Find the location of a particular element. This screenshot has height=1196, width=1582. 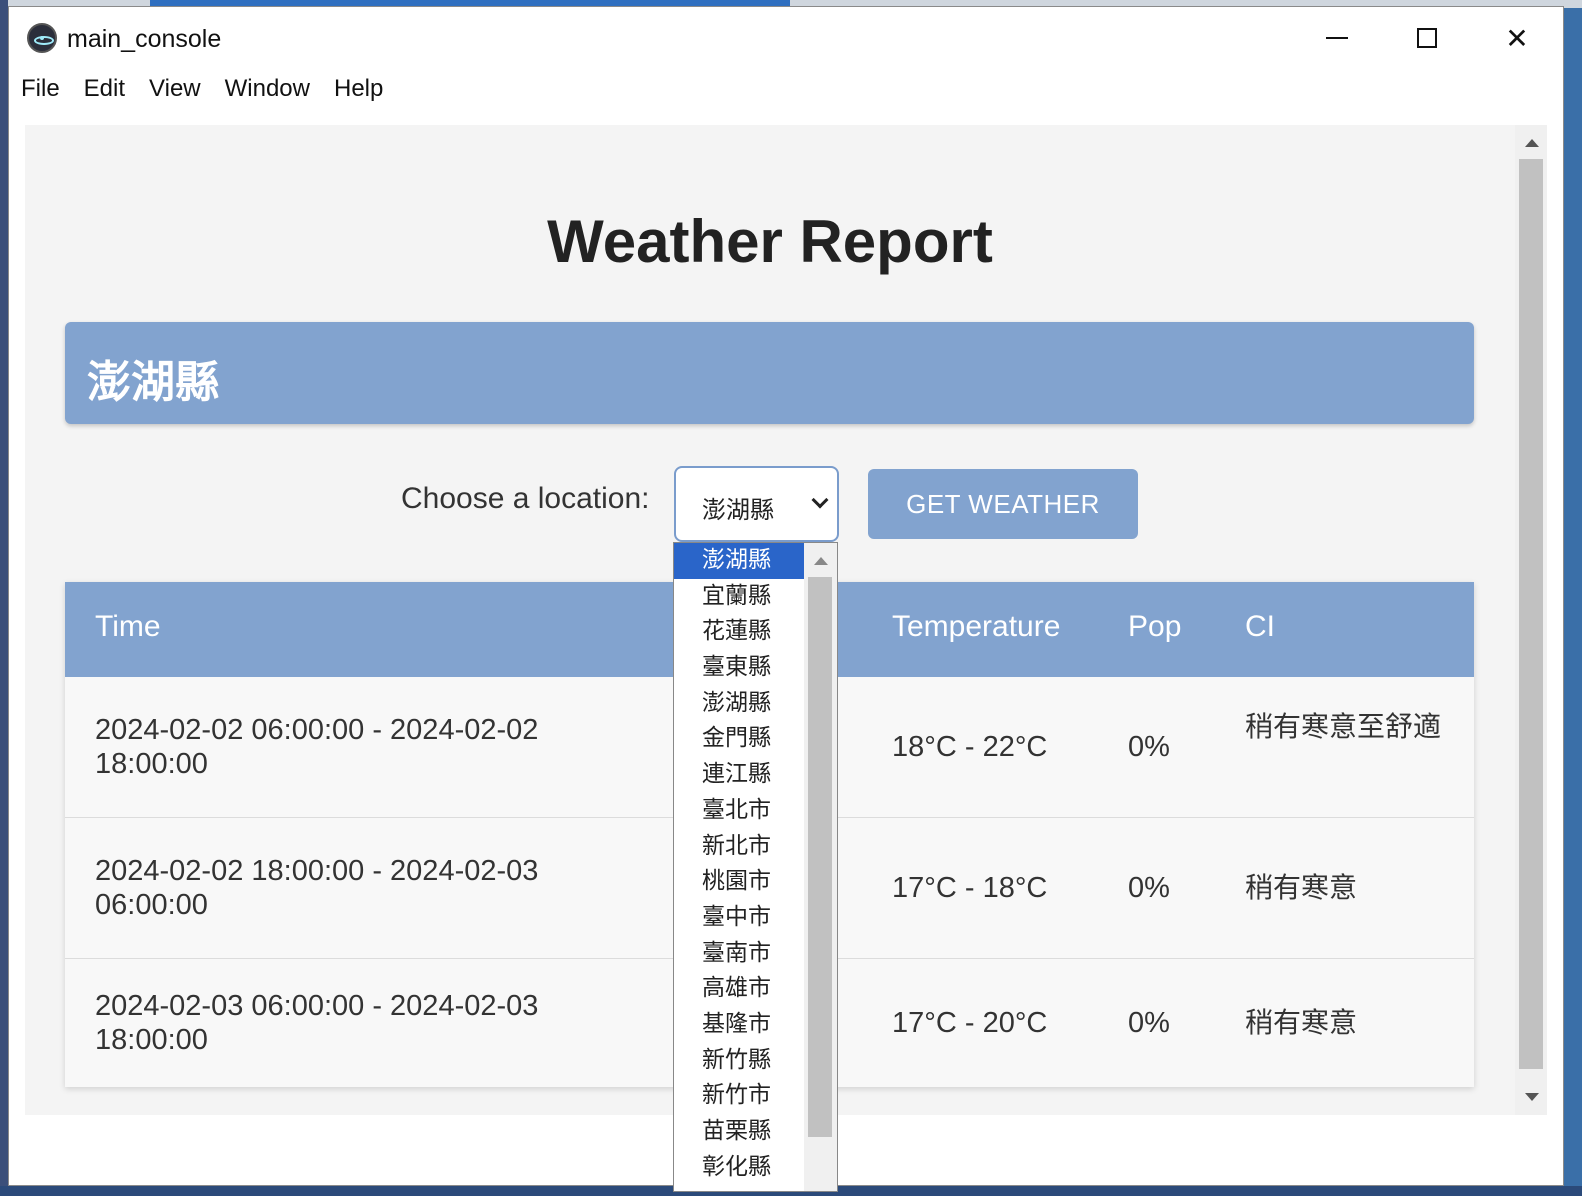

page-scrollbar is located at coordinates (1531, 620).